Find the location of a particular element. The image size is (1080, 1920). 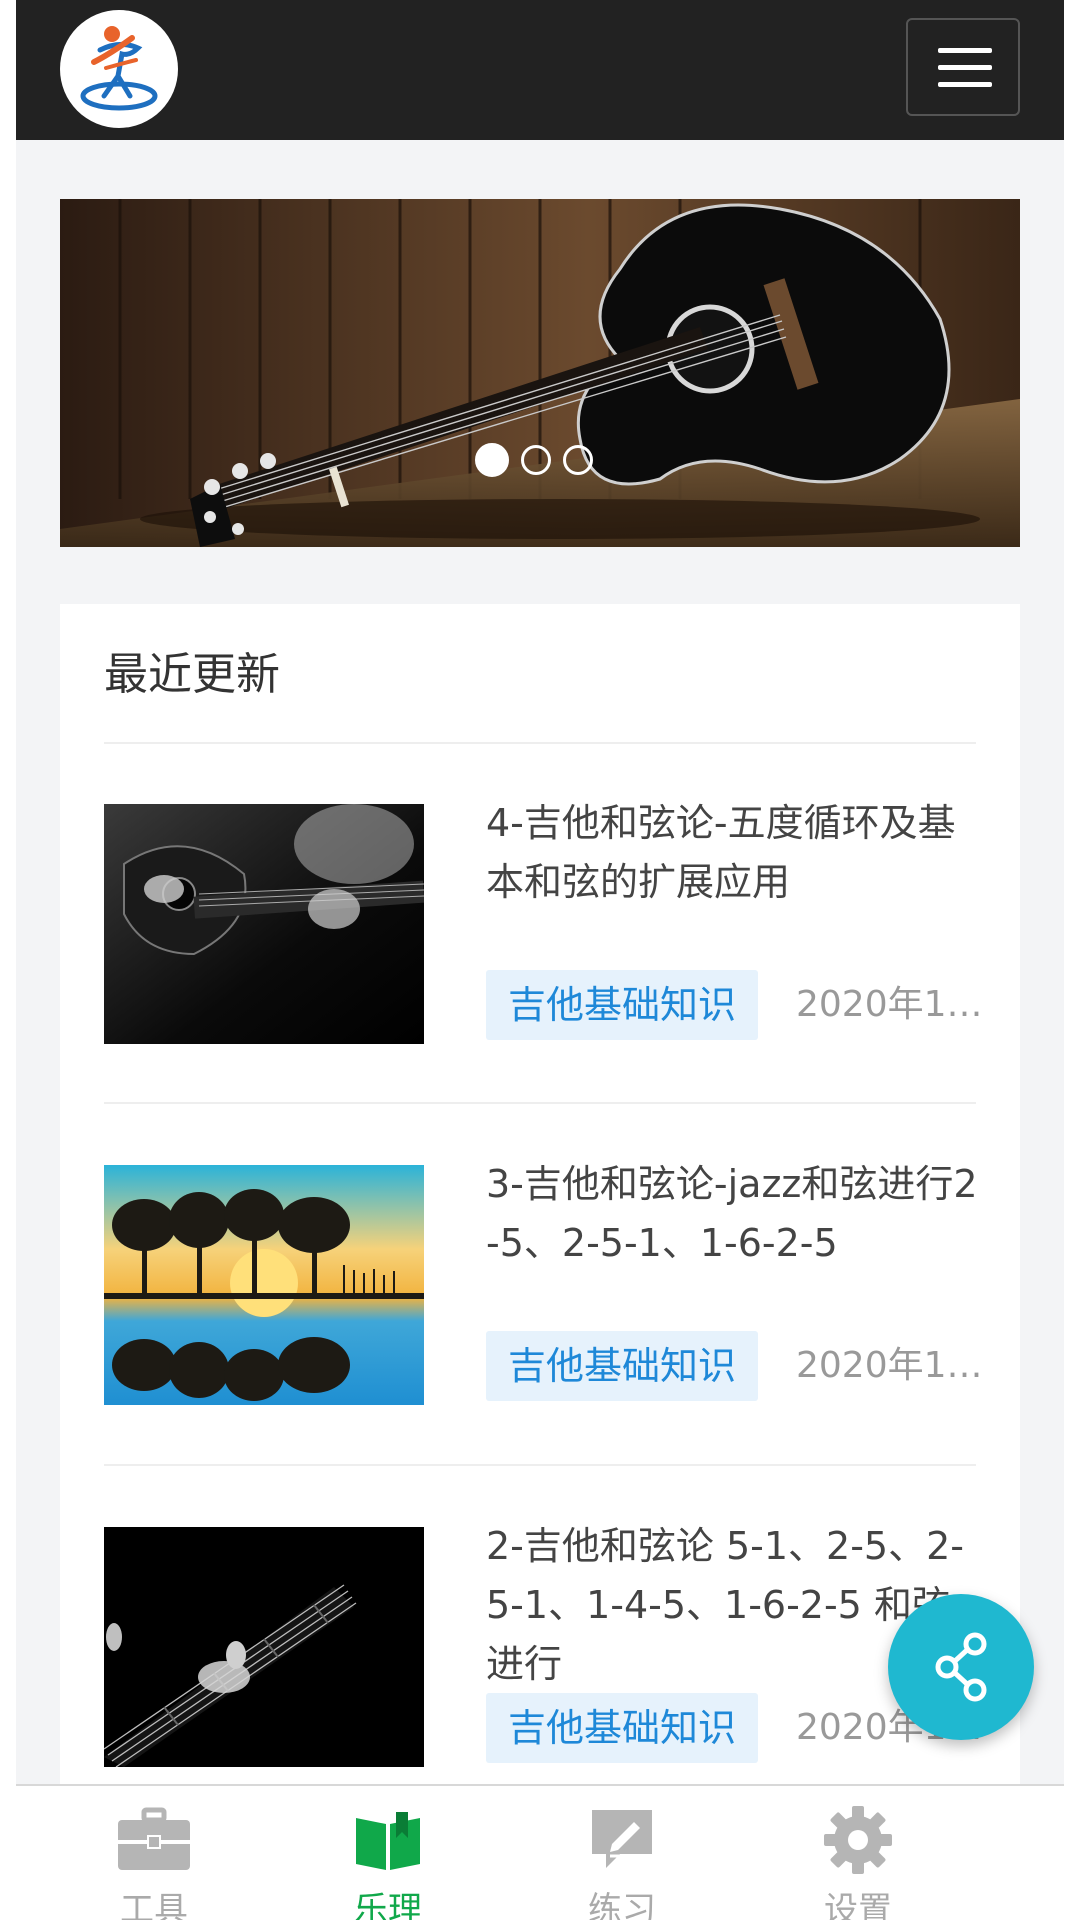

section-title: 最近更新 is located at coordinates (192, 674).